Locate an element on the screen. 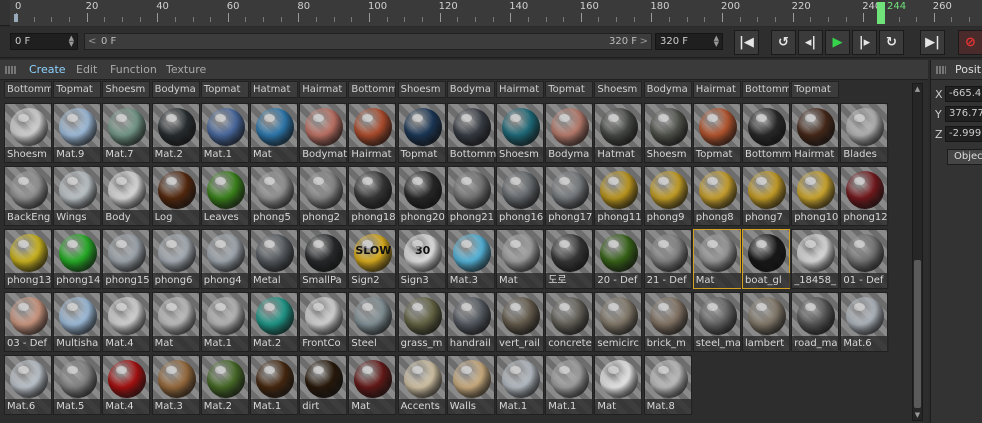 This screenshot has height=423, width=982. position-x-field: -665.4 is located at coordinates (963, 94).